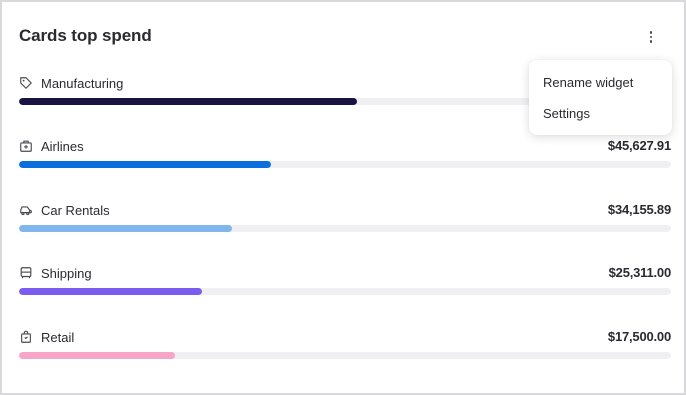  What do you see at coordinates (600, 113) in the screenshot?
I see `menu-item-settings: Settings` at bounding box center [600, 113].